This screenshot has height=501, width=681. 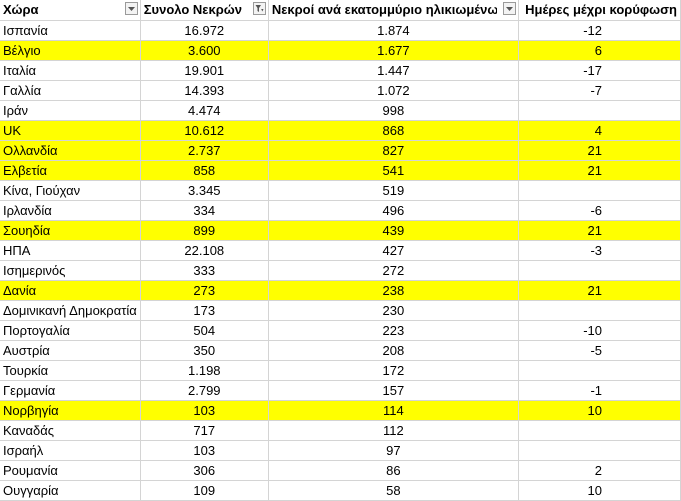 What do you see at coordinates (204, 390) in the screenshot?
I see `total-deaths-cell: 2.799` at bounding box center [204, 390].